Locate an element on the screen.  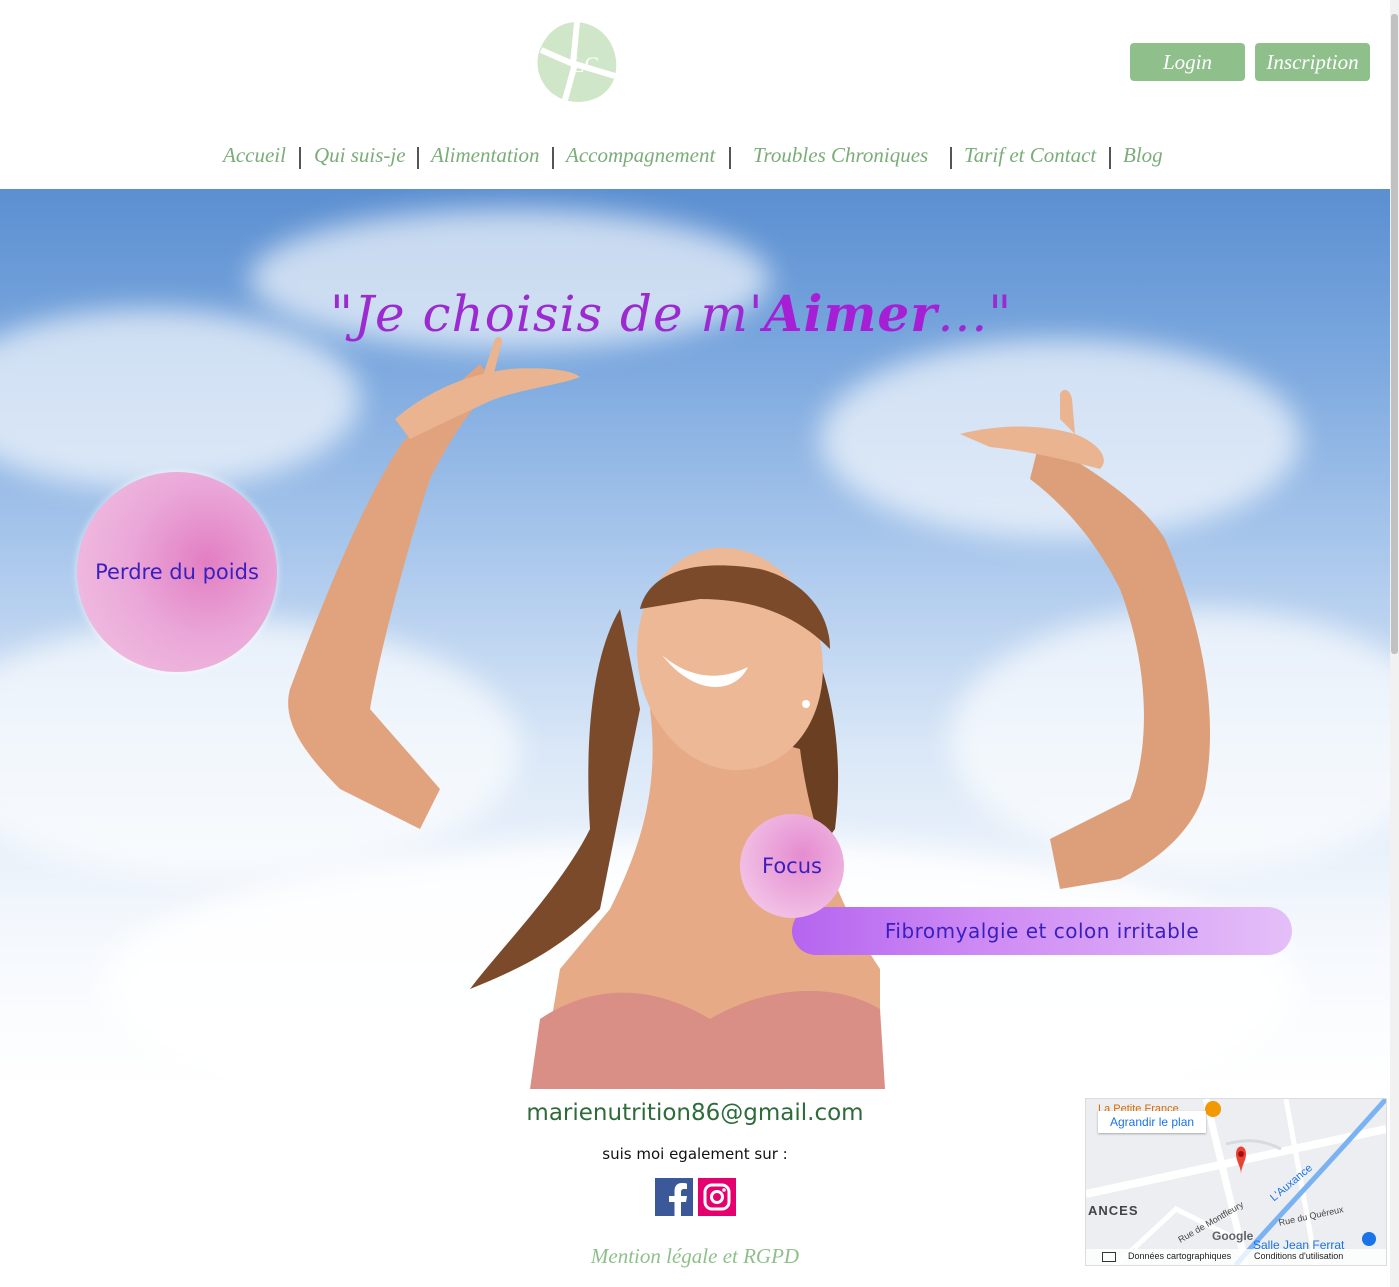
site-logo: LC is located at coordinates (577, 62).